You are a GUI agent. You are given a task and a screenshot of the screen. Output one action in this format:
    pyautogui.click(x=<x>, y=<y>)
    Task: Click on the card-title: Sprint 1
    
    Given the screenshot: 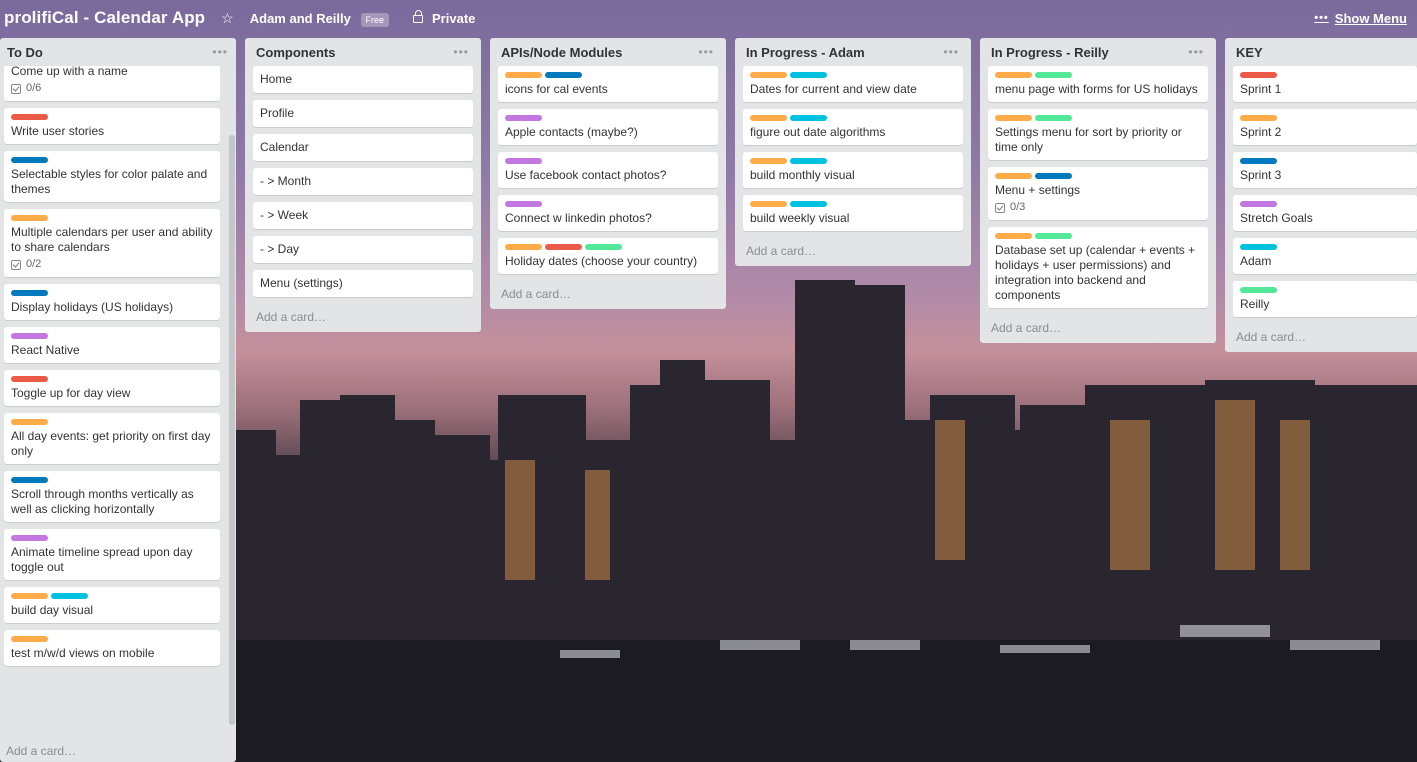 What is the action you would take?
    pyautogui.click(x=1261, y=89)
    